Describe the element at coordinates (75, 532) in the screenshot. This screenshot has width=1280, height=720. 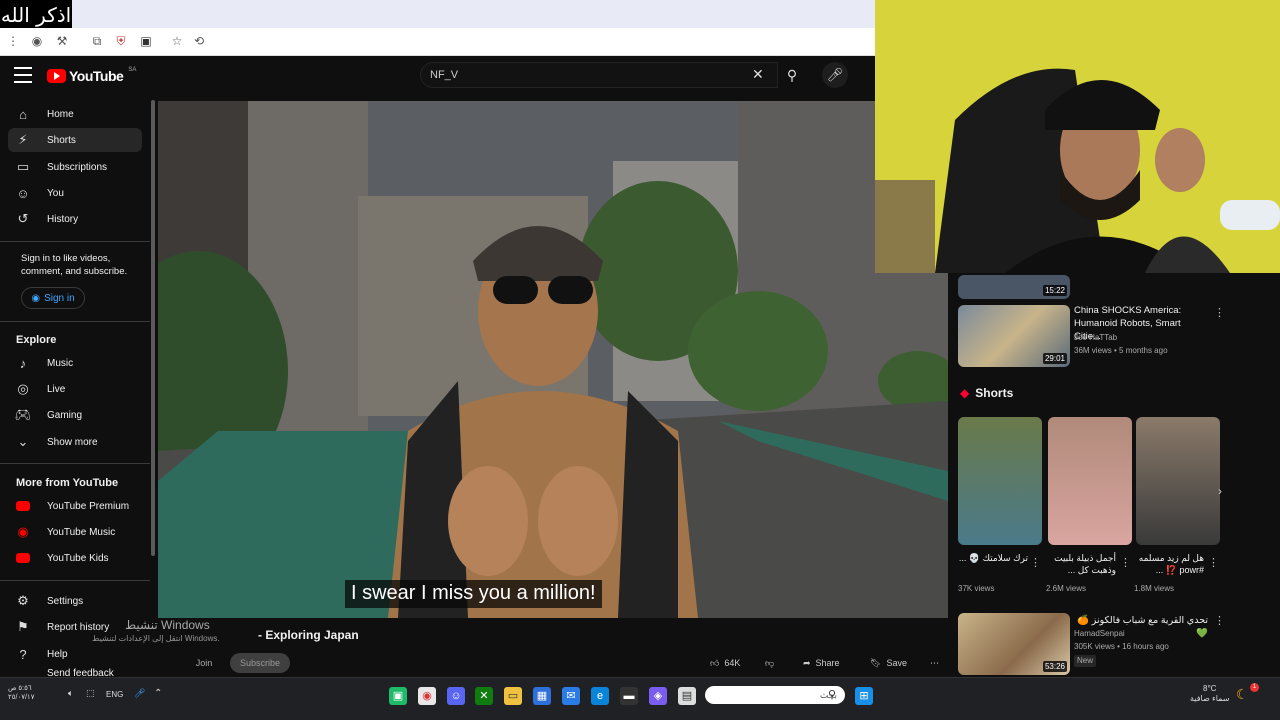
I see `sidebar-item-youtube-music: ◉ YouTube Music` at that location.